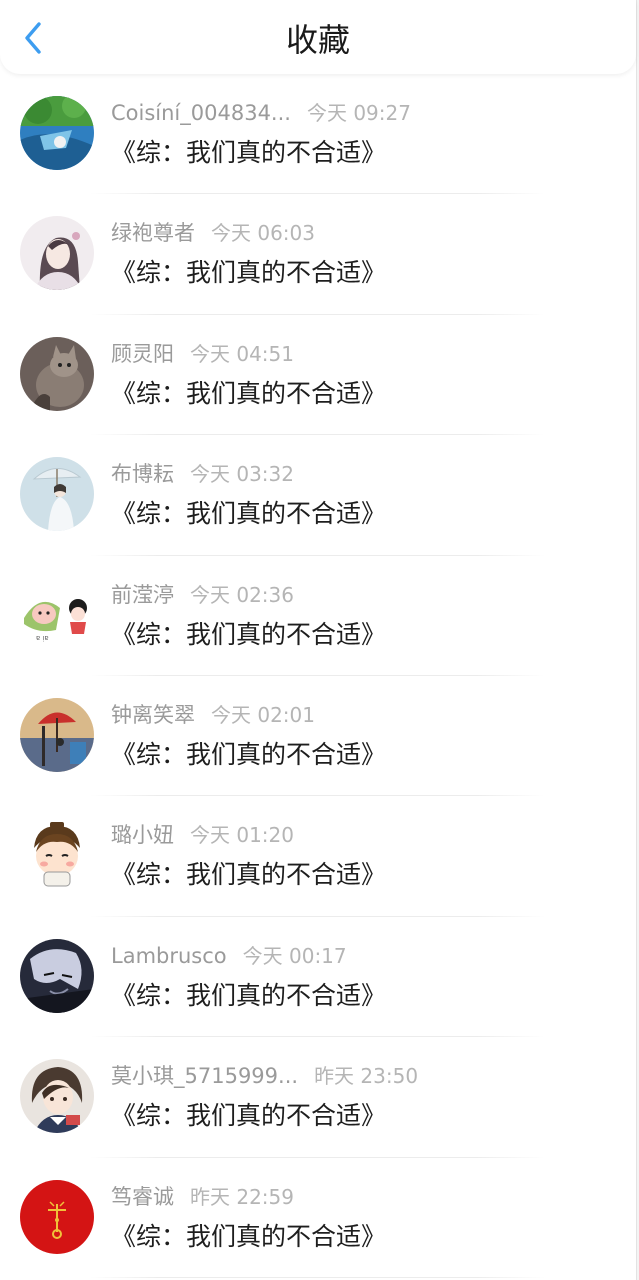  I want to click on timestamp: 今天 01:20, so click(242, 835).